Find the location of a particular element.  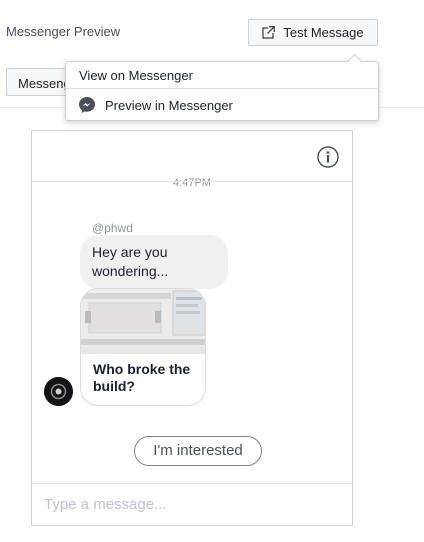

card-title: Who broke the build? is located at coordinates (142, 377).